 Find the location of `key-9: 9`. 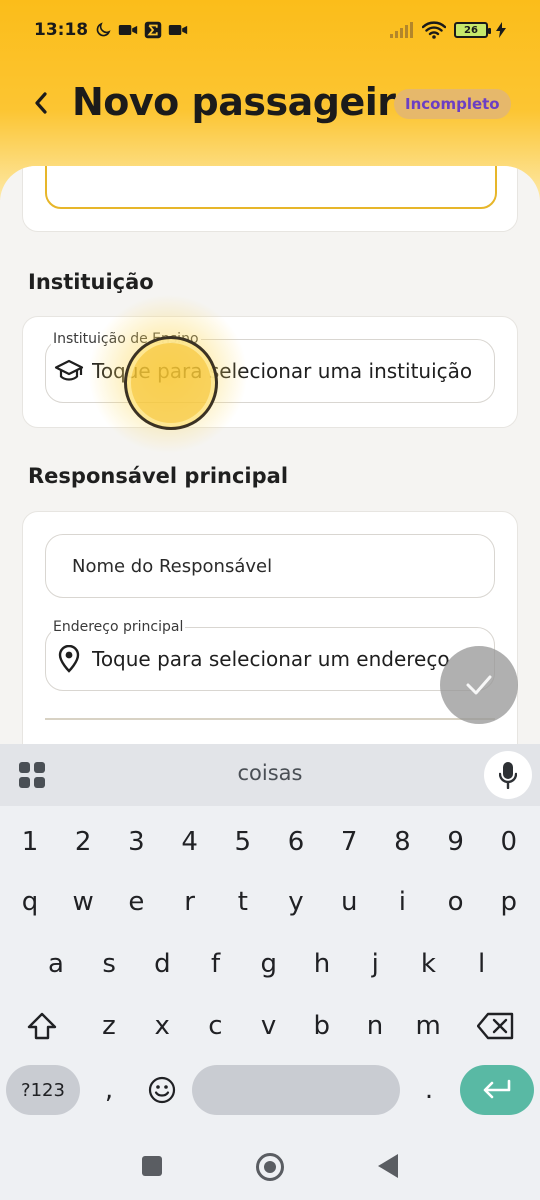

key-9: 9 is located at coordinates (456, 842).